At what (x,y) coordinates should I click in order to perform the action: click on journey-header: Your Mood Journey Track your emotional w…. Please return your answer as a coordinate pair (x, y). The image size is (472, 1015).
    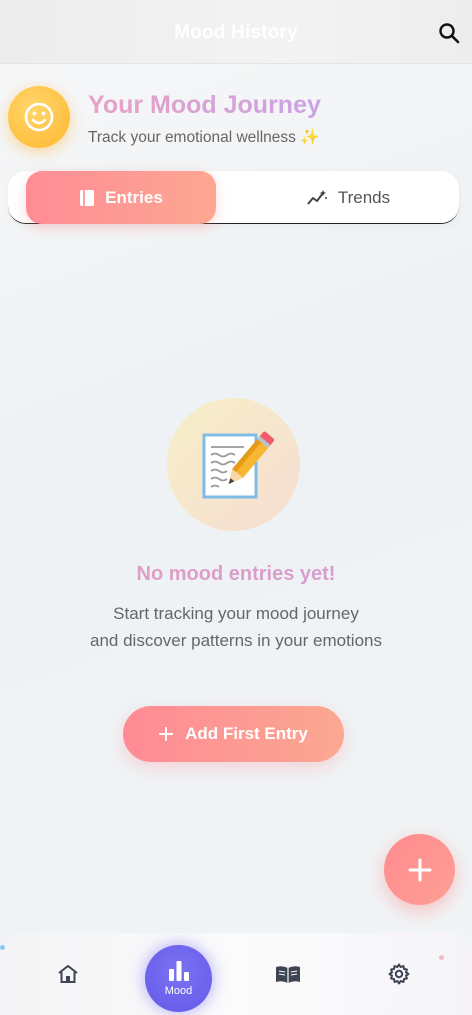
    Looking at the image, I should click on (236, 119).